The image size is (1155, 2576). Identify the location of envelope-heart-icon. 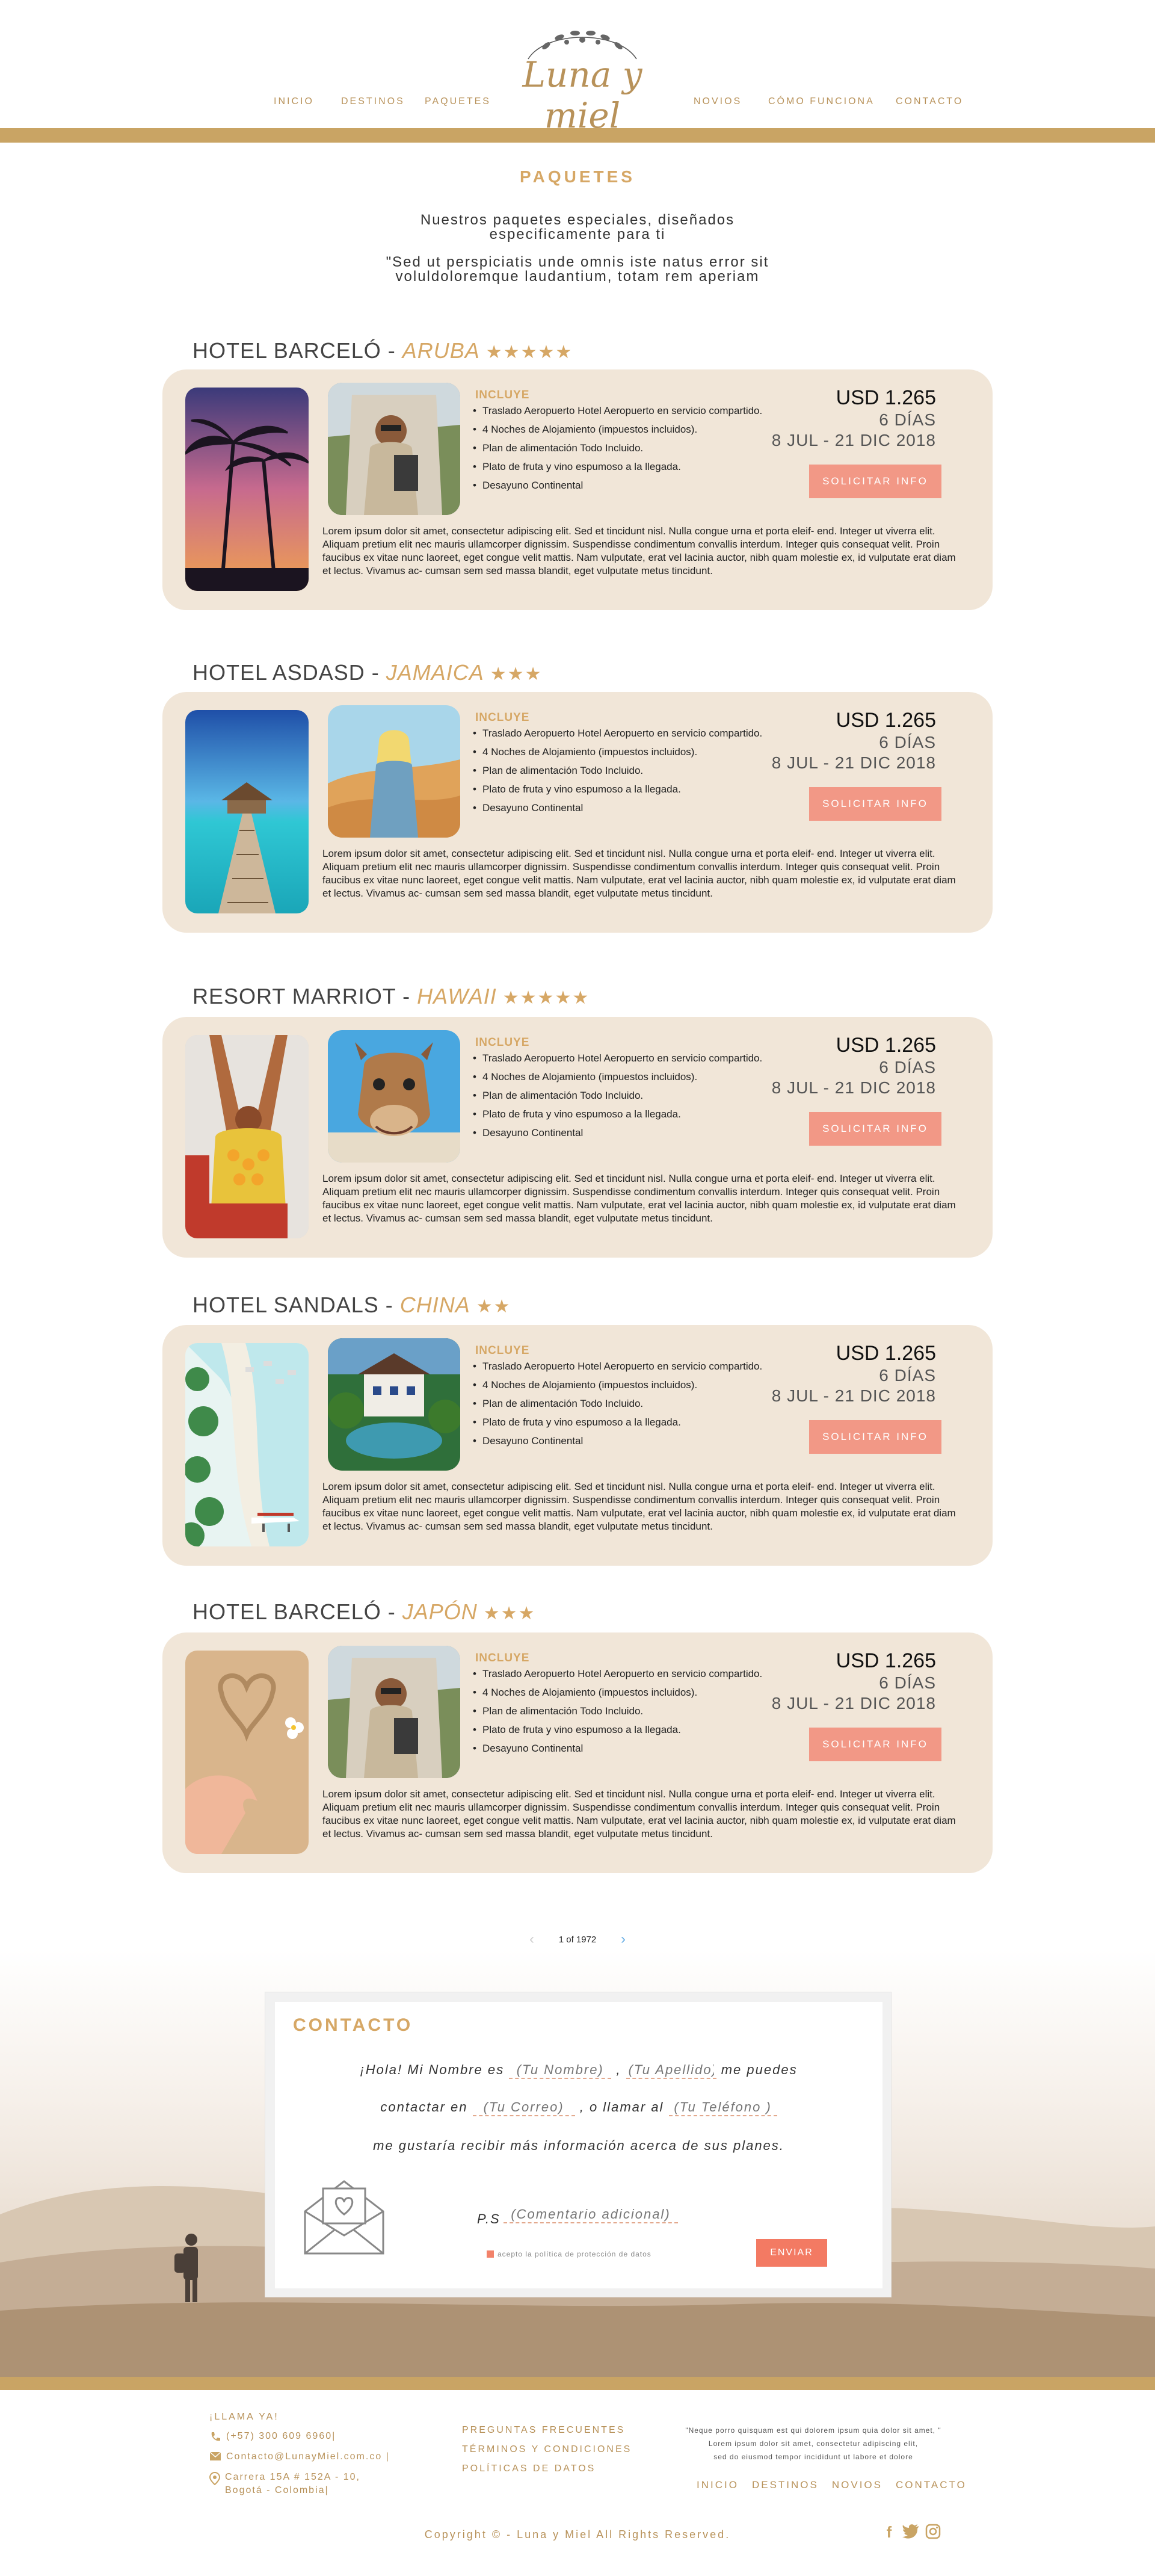
(344, 2214).